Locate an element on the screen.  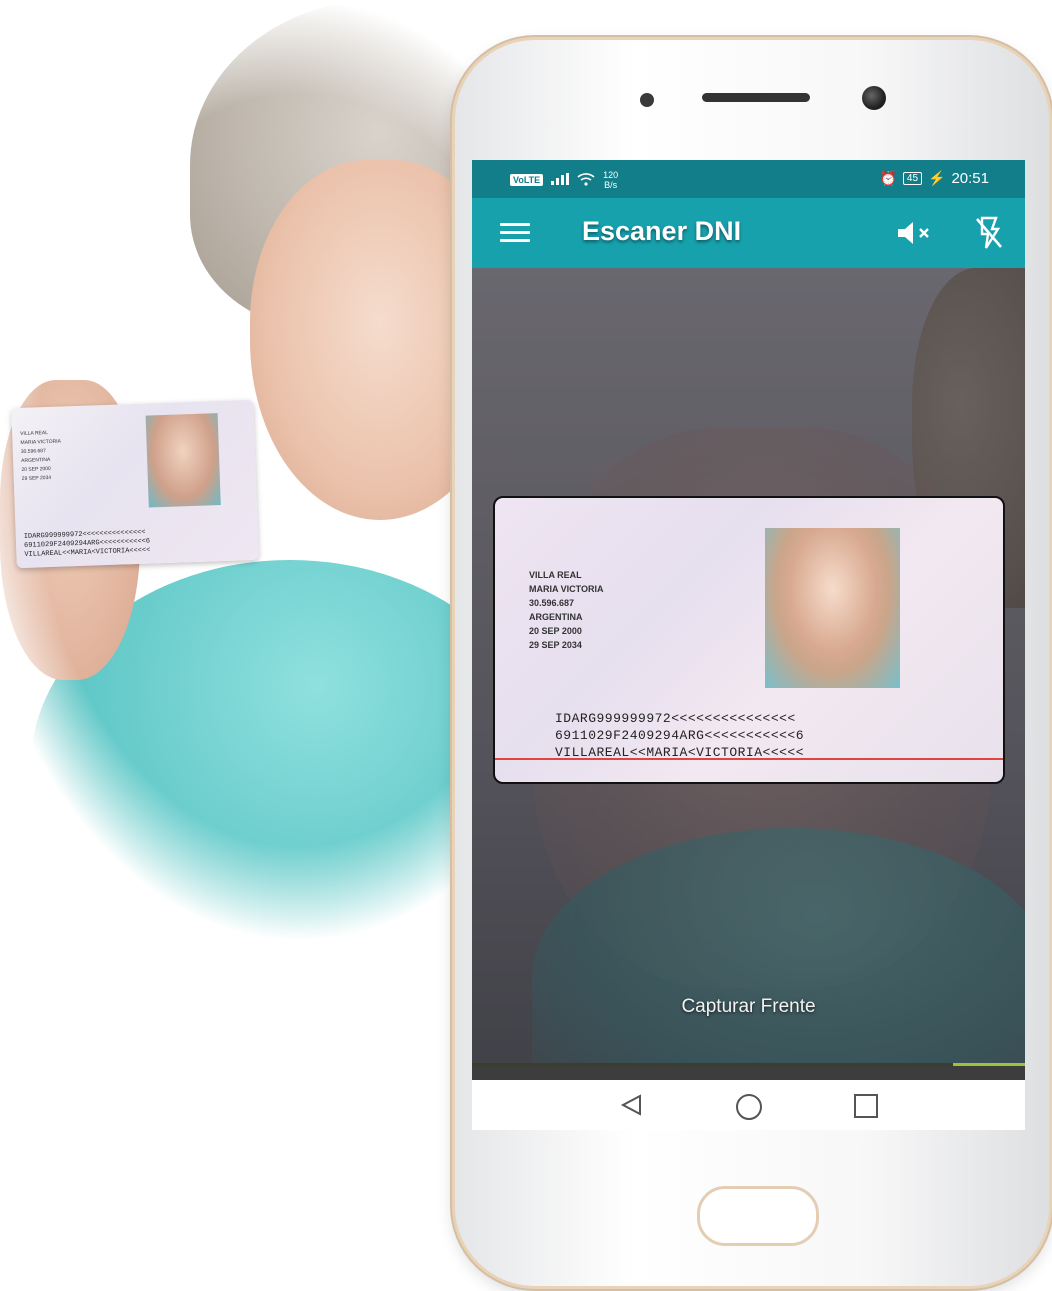
proximity-sensor is located at coordinates (647, 100).